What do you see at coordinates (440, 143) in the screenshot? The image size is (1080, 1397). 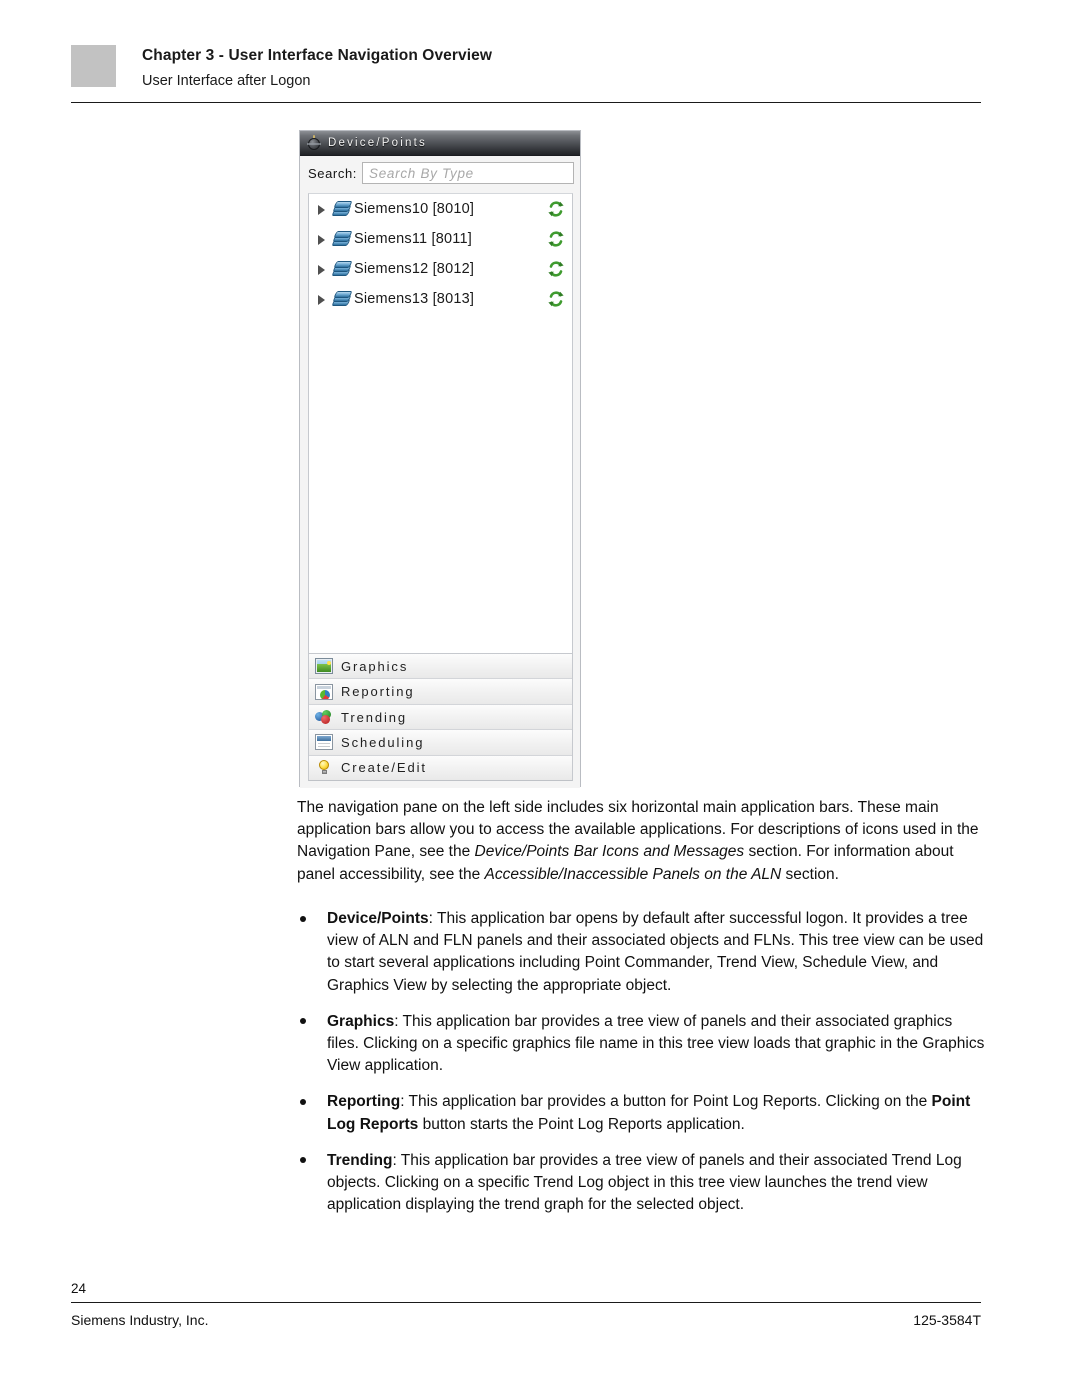 I see `panel-titlebar: Device/Points` at bounding box center [440, 143].